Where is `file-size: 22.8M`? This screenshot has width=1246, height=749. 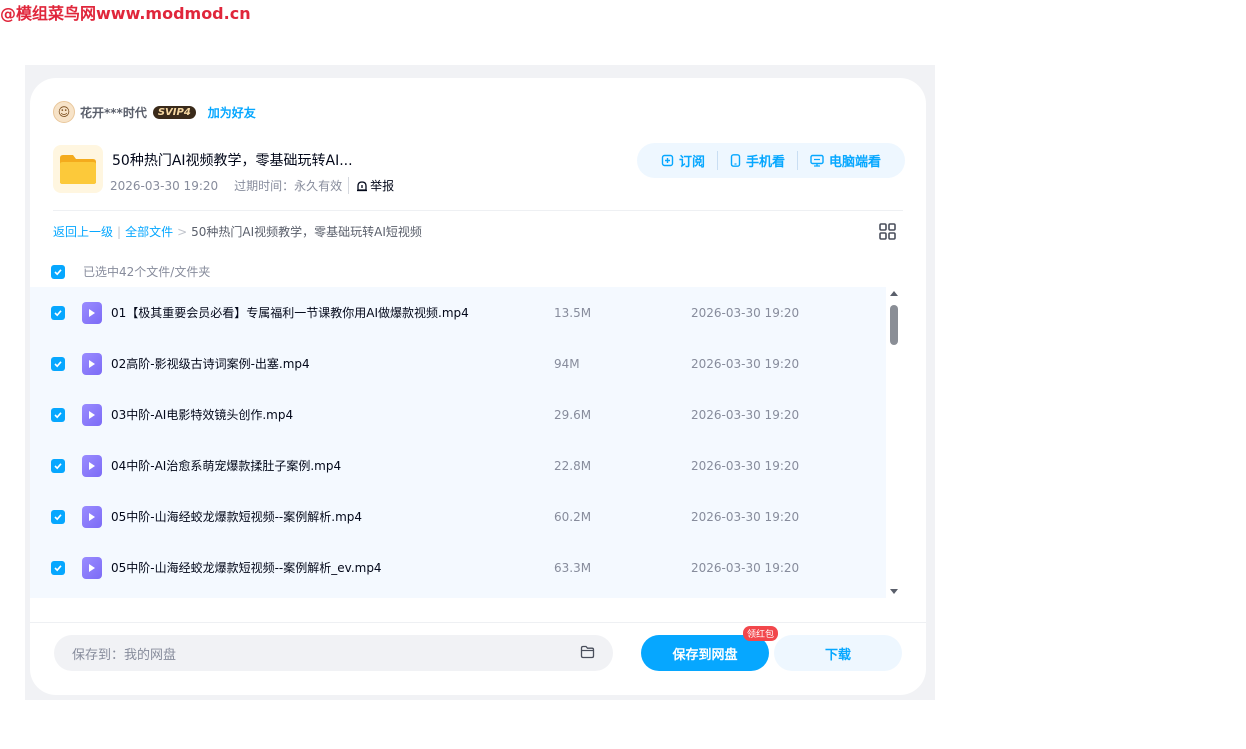
file-size: 22.8M is located at coordinates (573, 465).